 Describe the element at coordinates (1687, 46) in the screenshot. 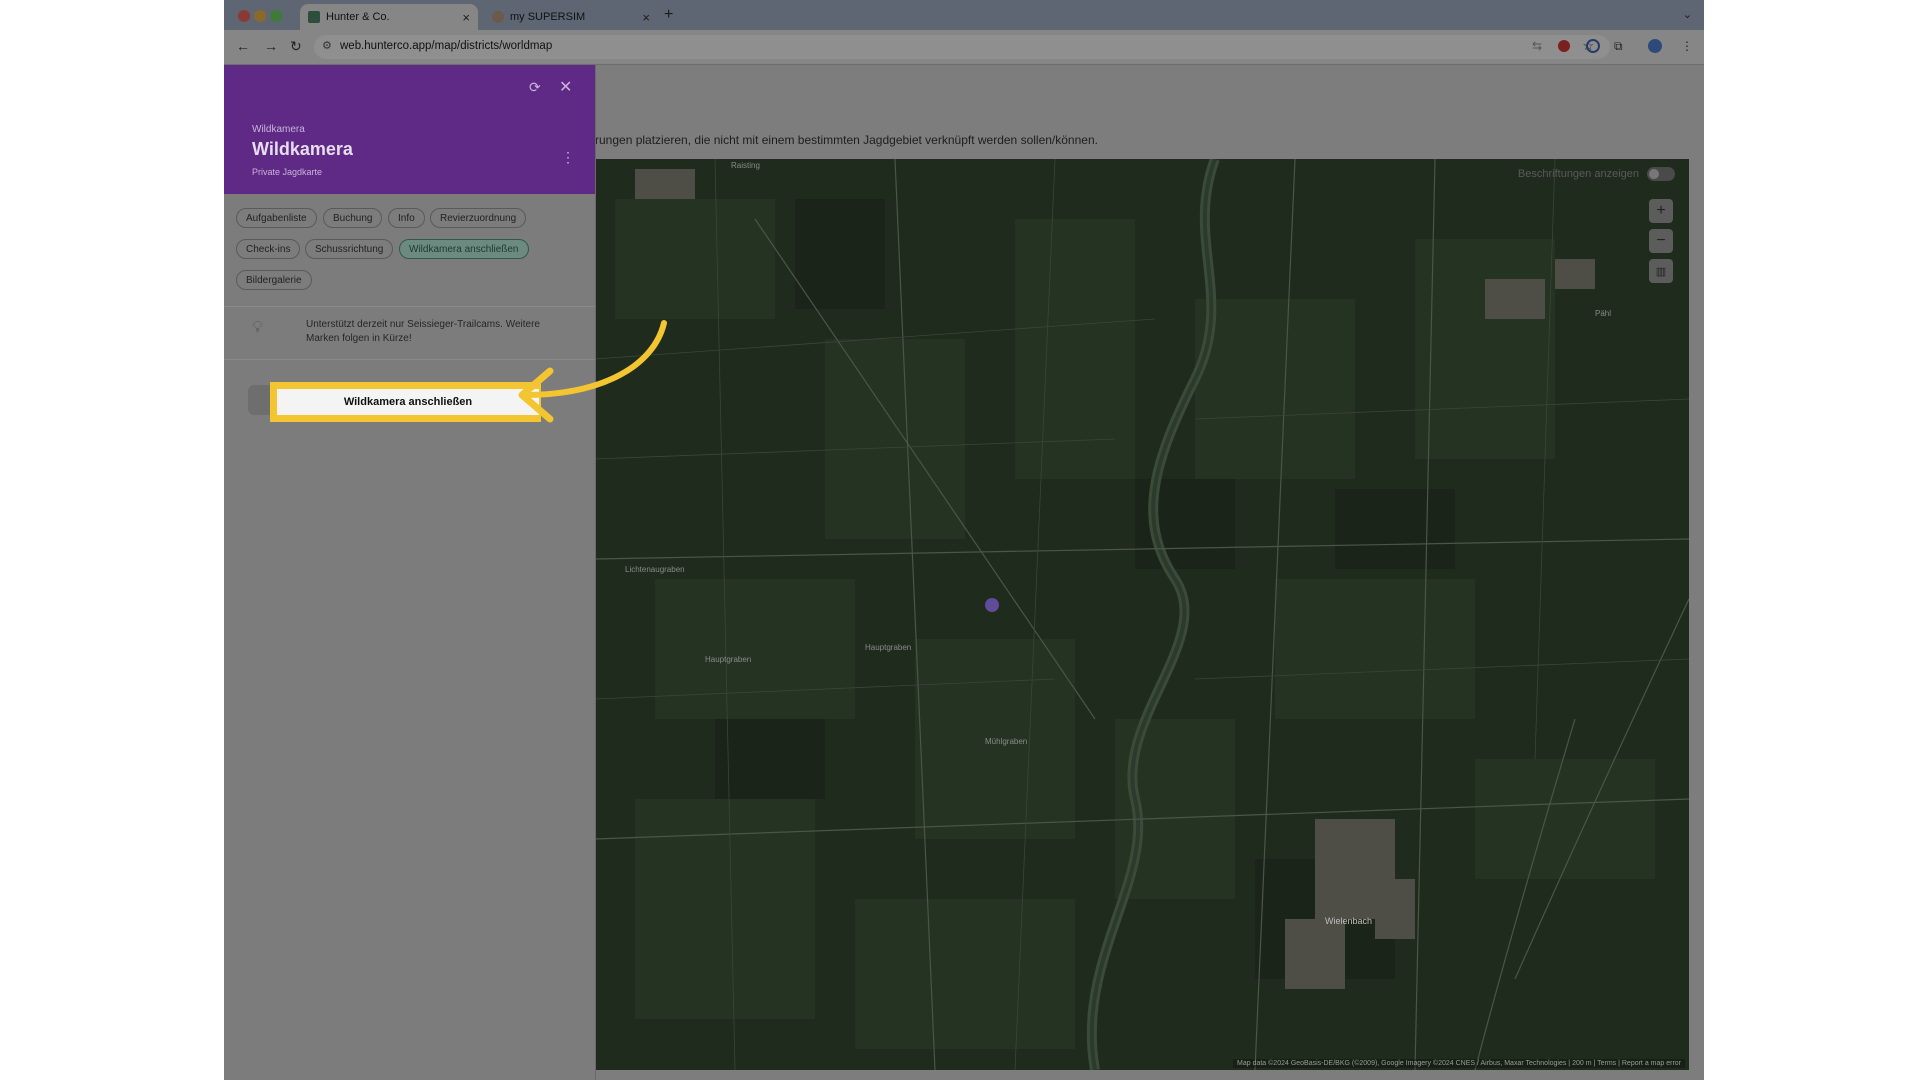

I see `browser-menu-icon: ⋮` at that location.